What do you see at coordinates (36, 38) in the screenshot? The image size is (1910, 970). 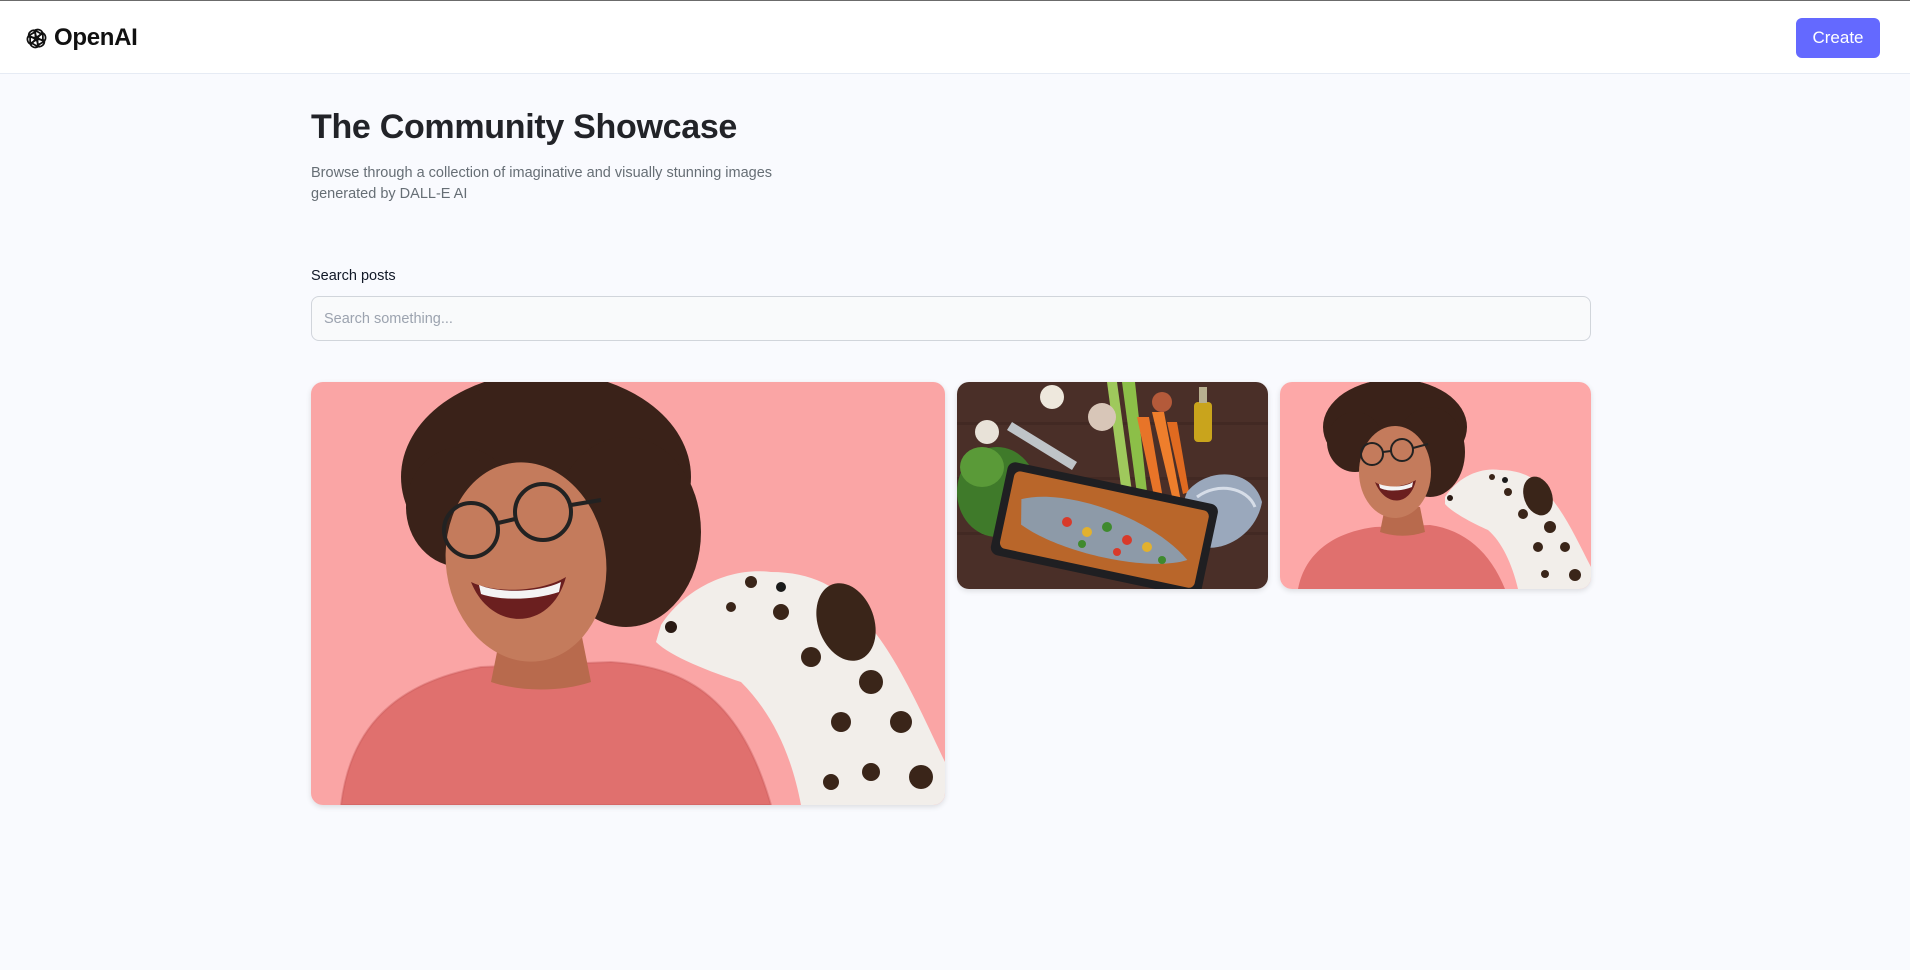 I see `openai-logo-icon` at bounding box center [36, 38].